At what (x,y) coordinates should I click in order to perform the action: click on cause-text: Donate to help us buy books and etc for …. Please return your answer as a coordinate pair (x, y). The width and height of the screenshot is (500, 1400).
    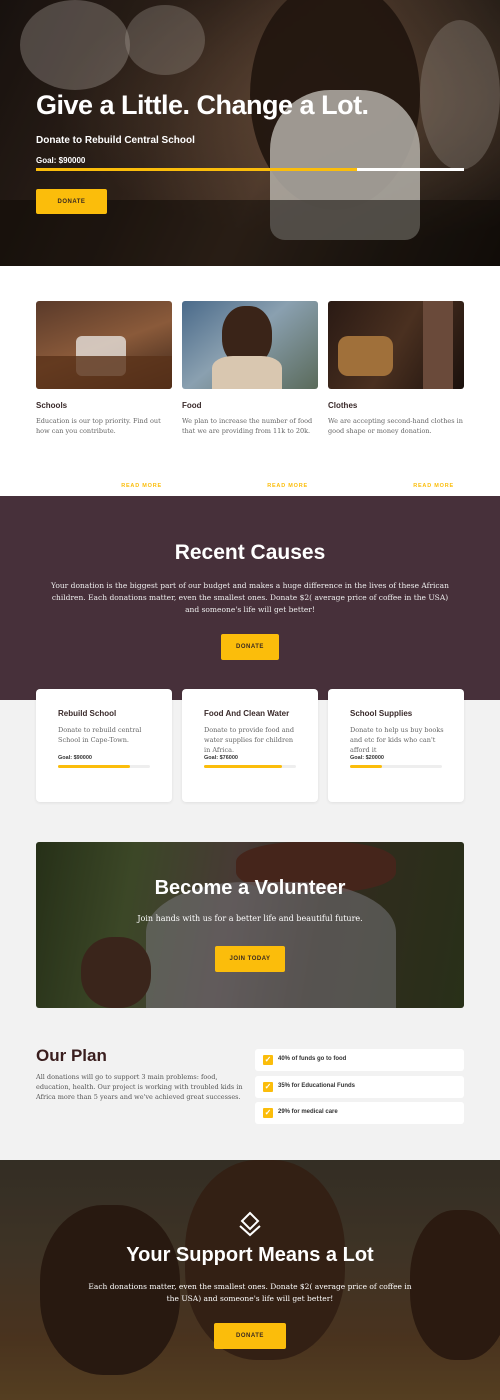
    Looking at the image, I should click on (397, 740).